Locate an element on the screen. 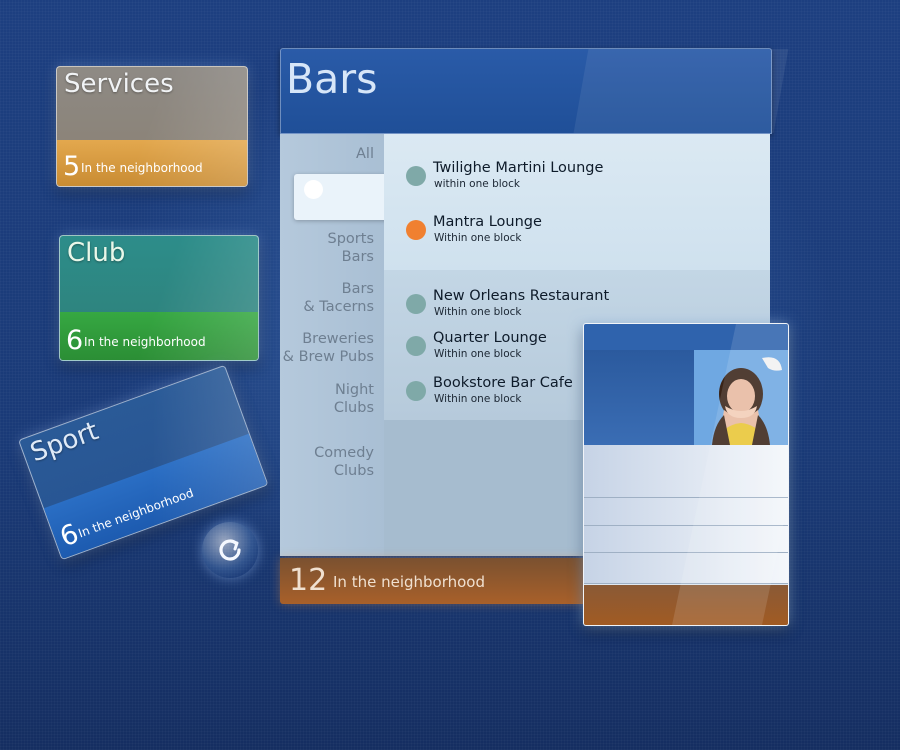  category-count: 5 is located at coordinates (72, 166).